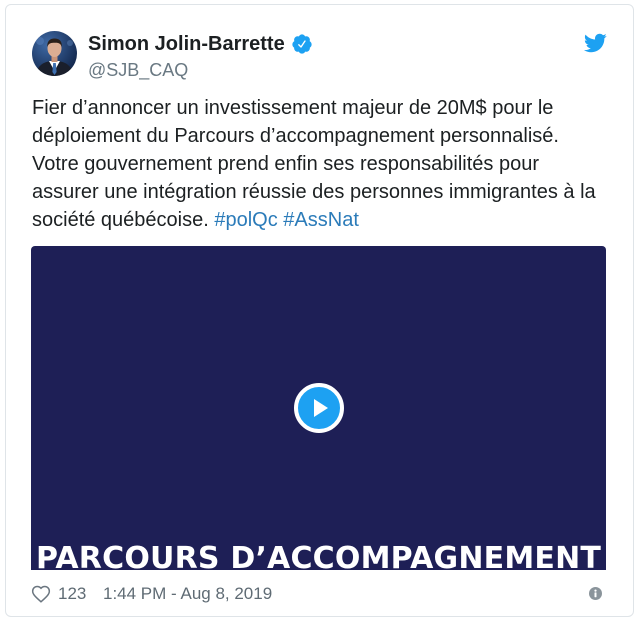 Image resolution: width=640 pixels, height=622 pixels. What do you see at coordinates (186, 44) in the screenshot?
I see `author-name: Simon Jolin-Barrette` at bounding box center [186, 44].